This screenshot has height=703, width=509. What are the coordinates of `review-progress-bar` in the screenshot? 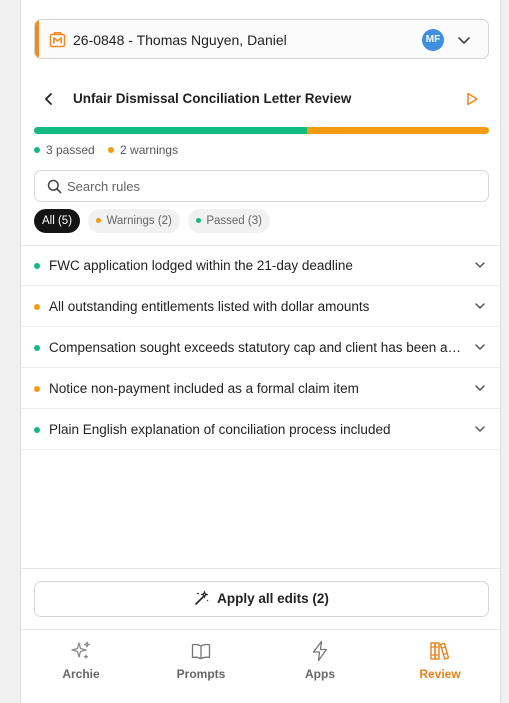 It's located at (261, 130).